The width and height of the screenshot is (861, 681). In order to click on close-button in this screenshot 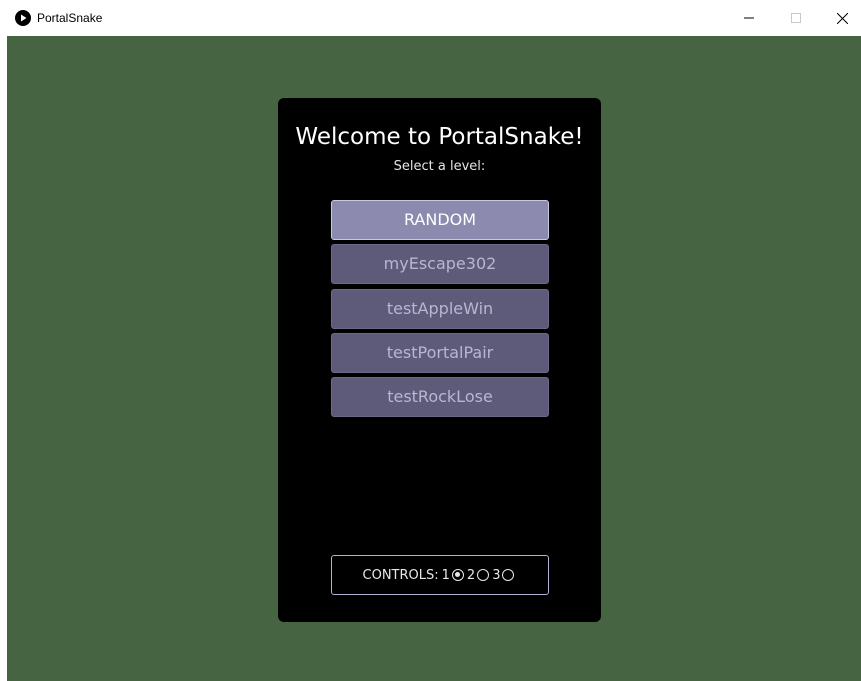, I will do `click(840, 18)`.